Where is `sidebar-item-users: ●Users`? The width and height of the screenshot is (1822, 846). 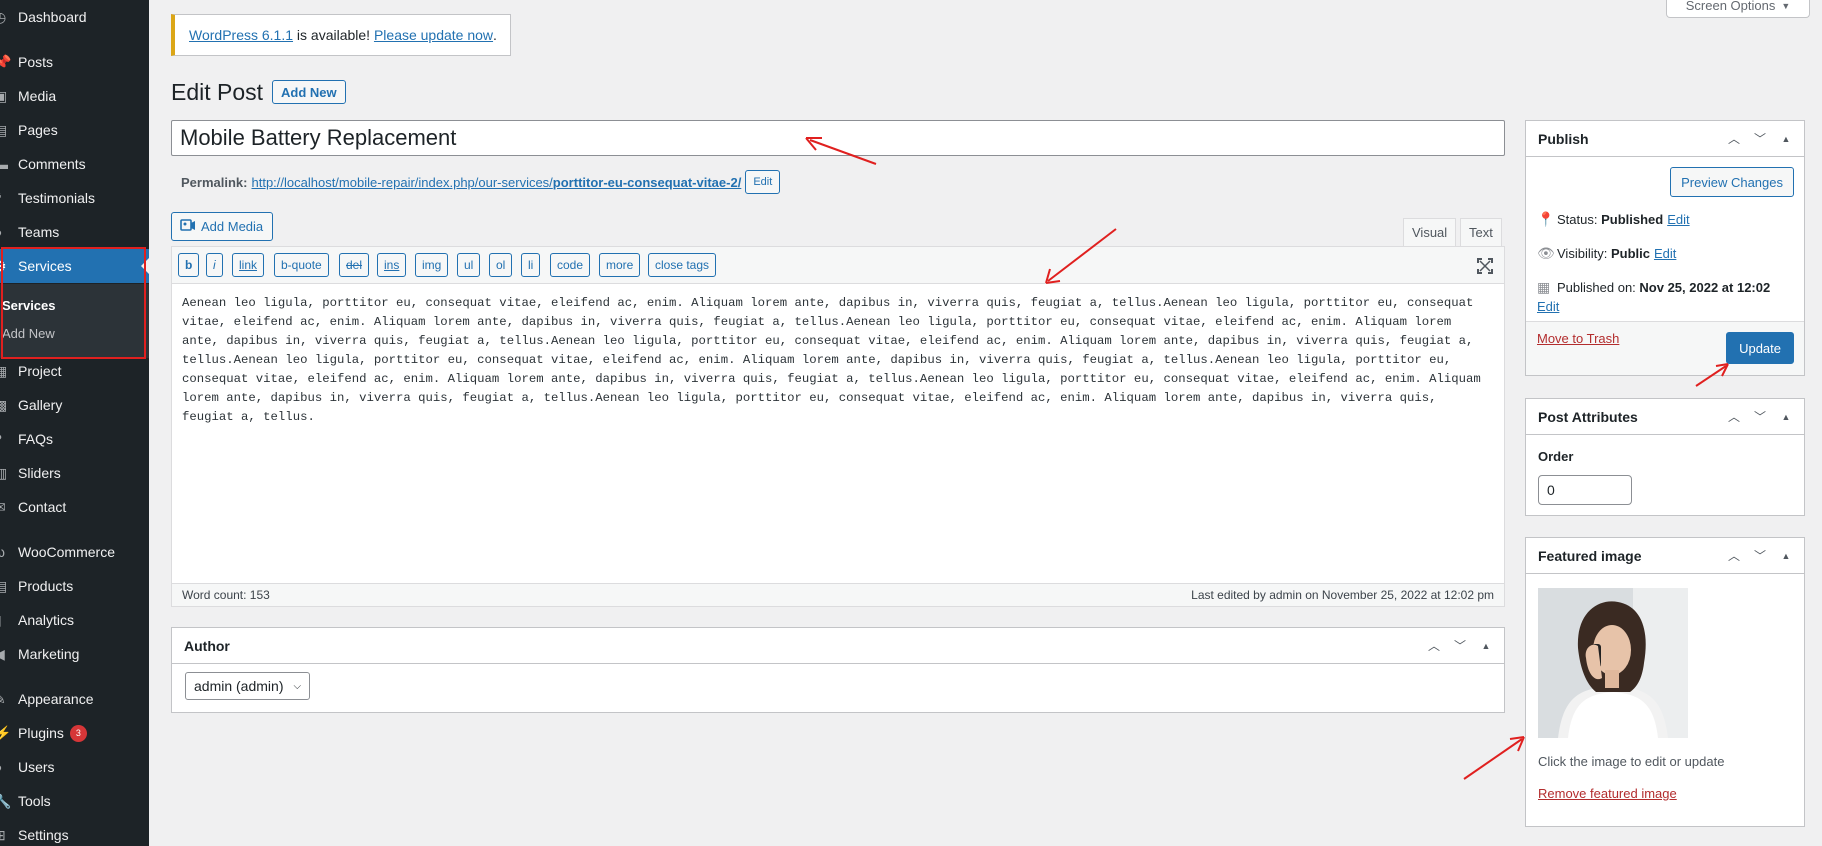
sidebar-item-users: ●Users is located at coordinates (74, 767).